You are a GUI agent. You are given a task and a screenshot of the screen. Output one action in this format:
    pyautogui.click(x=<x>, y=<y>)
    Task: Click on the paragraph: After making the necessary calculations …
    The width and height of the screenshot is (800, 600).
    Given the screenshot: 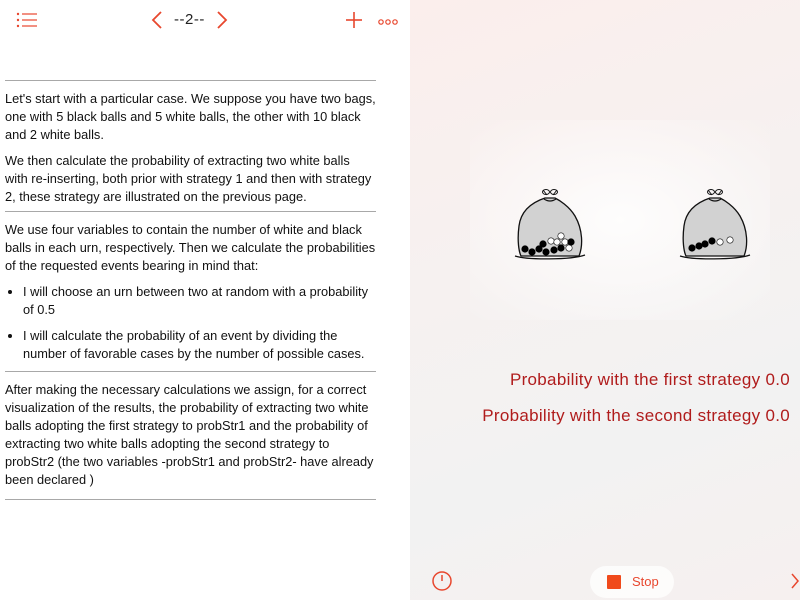 What is the action you would take?
    pyautogui.click(x=189, y=434)
    